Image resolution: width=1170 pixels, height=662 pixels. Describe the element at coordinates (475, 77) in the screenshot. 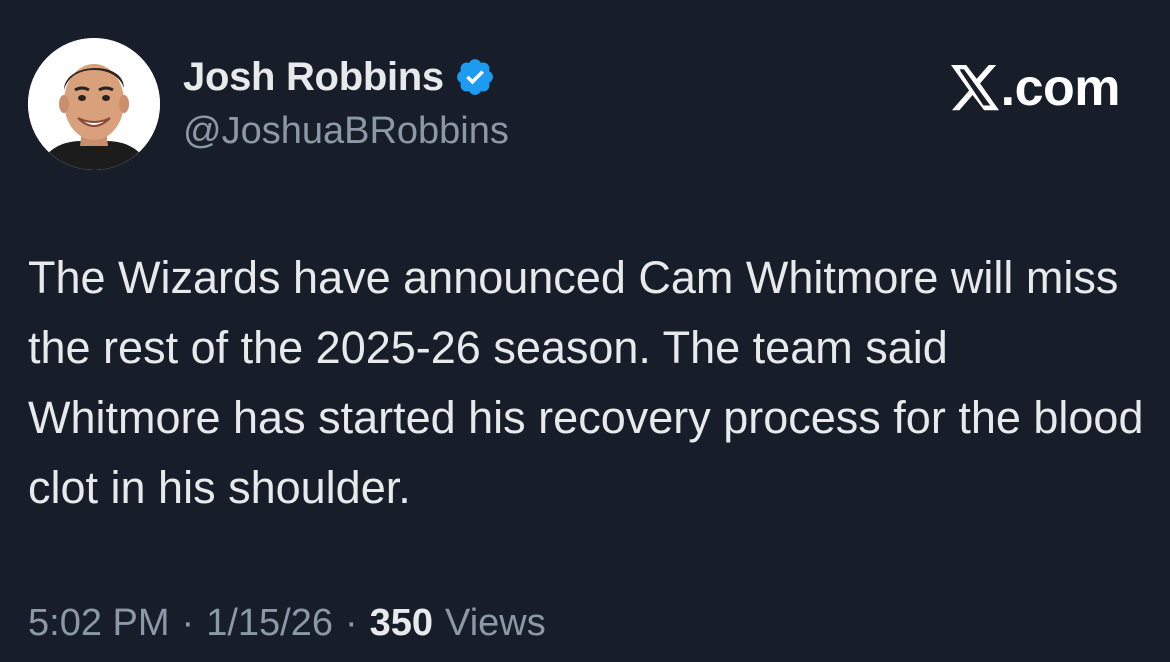

I see `verified-badge-icon` at that location.